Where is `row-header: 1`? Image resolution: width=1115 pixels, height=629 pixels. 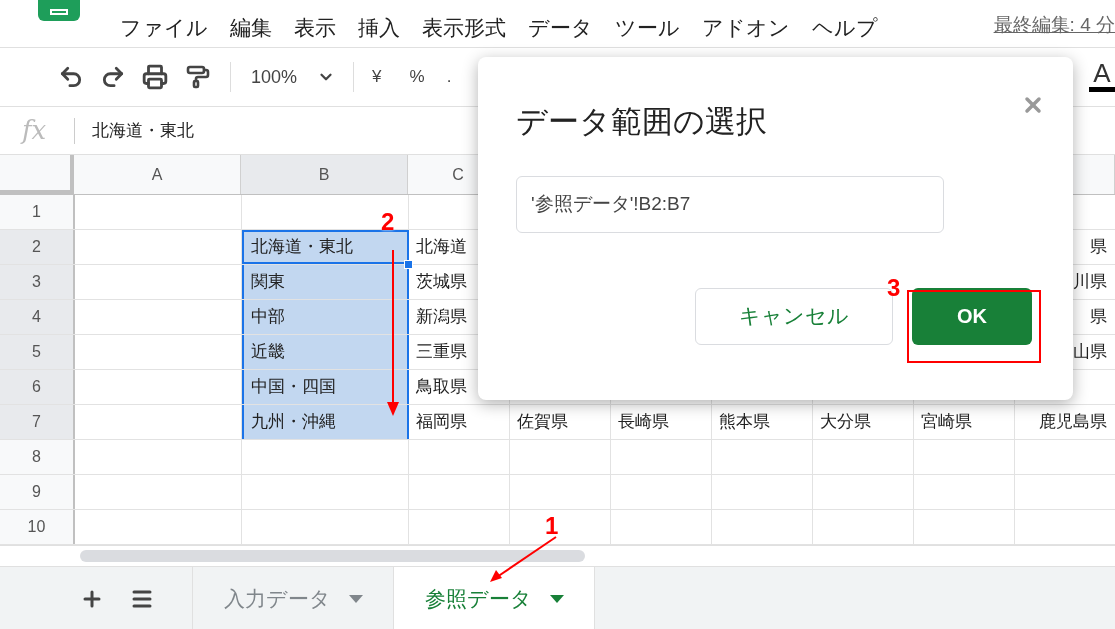
row-header: 1 is located at coordinates (37, 212).